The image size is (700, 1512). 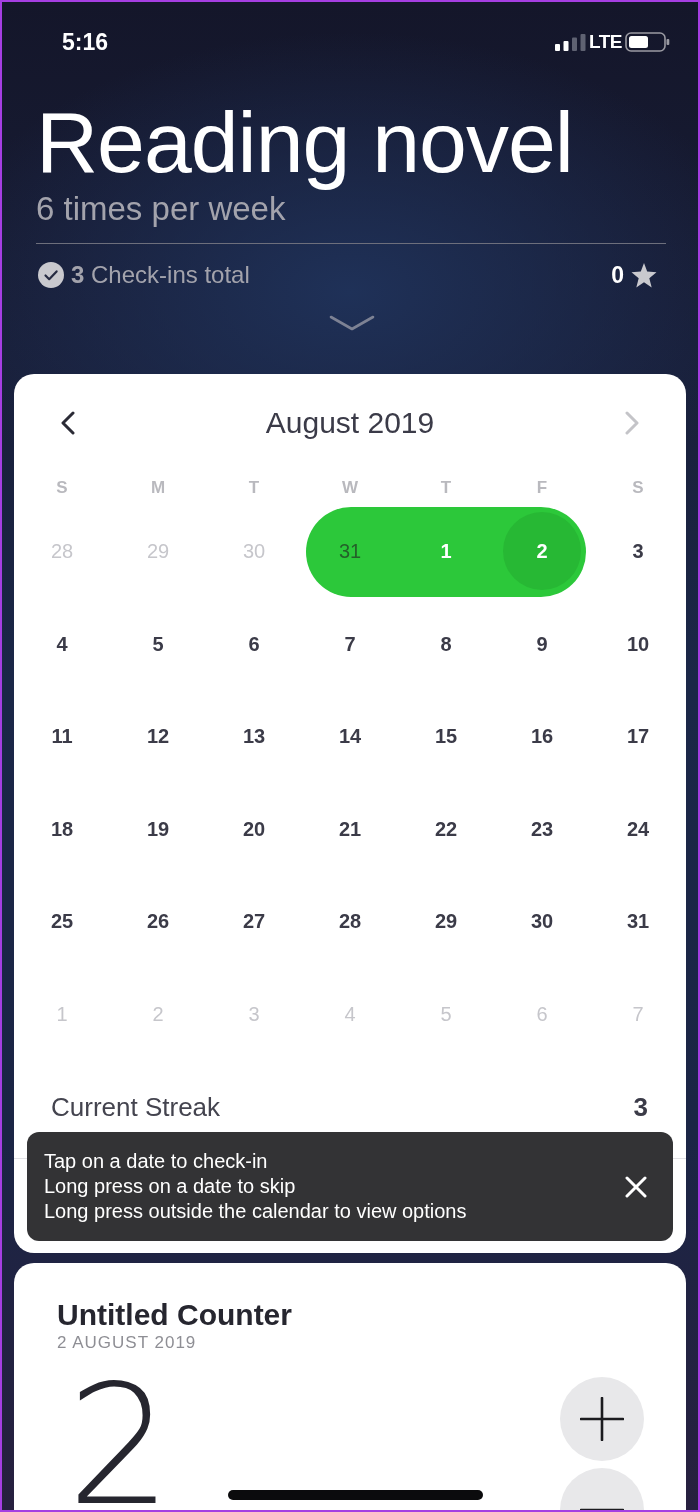 I want to click on star-icon, so click(x=644, y=275).